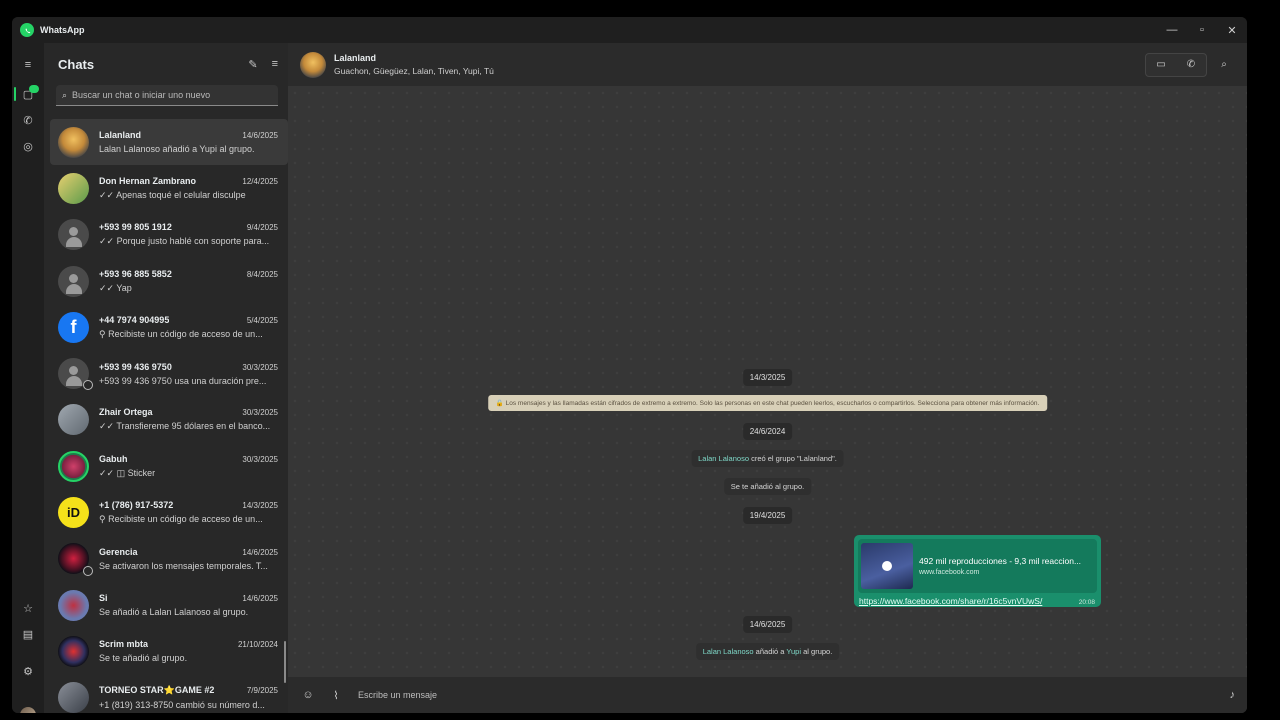 The width and height of the screenshot is (1280, 720). I want to click on profile-avatar, so click(28, 710).